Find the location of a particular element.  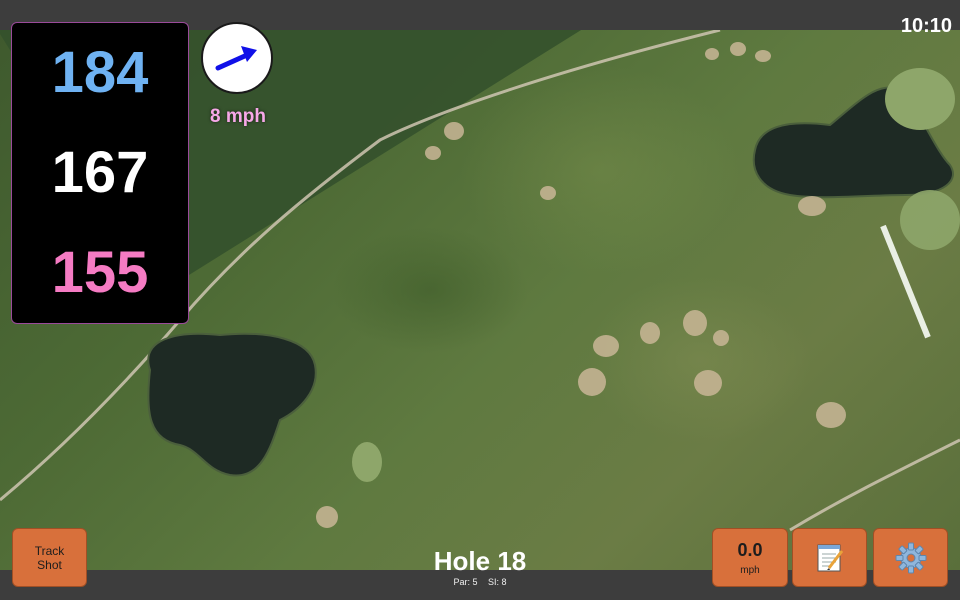

hole-details: Par: 5 SI: 8 is located at coordinates (480, 582).